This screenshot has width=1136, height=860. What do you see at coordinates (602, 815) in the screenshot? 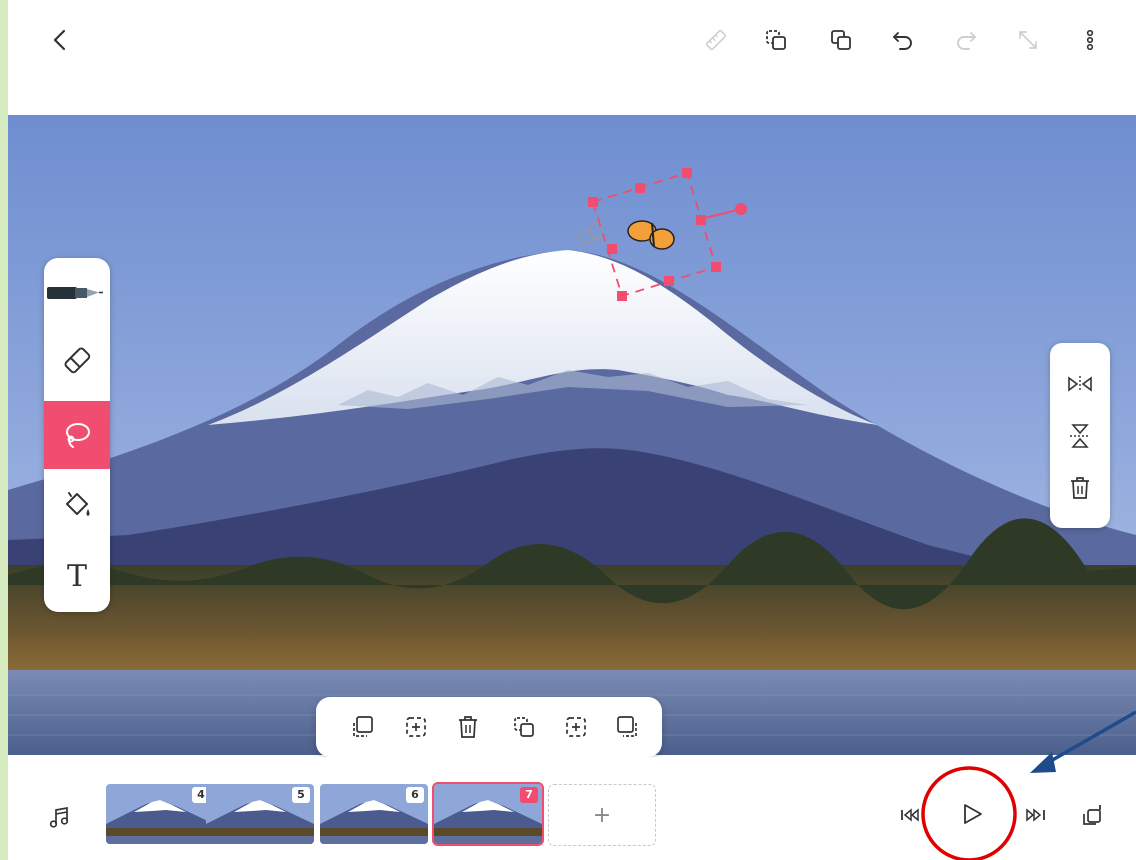
I see `add-frame-button: +` at bounding box center [602, 815].